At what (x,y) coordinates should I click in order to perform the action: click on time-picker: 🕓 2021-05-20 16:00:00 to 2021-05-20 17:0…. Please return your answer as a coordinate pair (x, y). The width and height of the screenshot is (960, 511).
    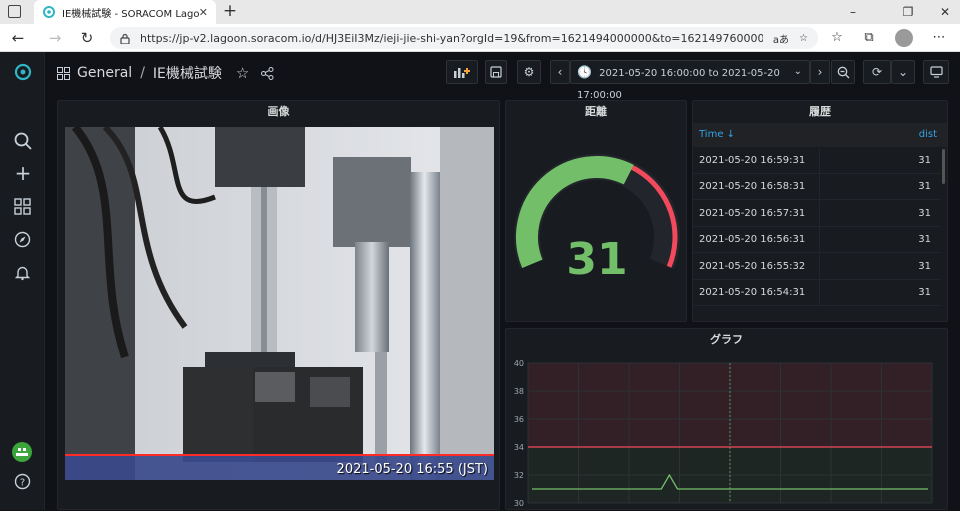
    Looking at the image, I should click on (690, 80).